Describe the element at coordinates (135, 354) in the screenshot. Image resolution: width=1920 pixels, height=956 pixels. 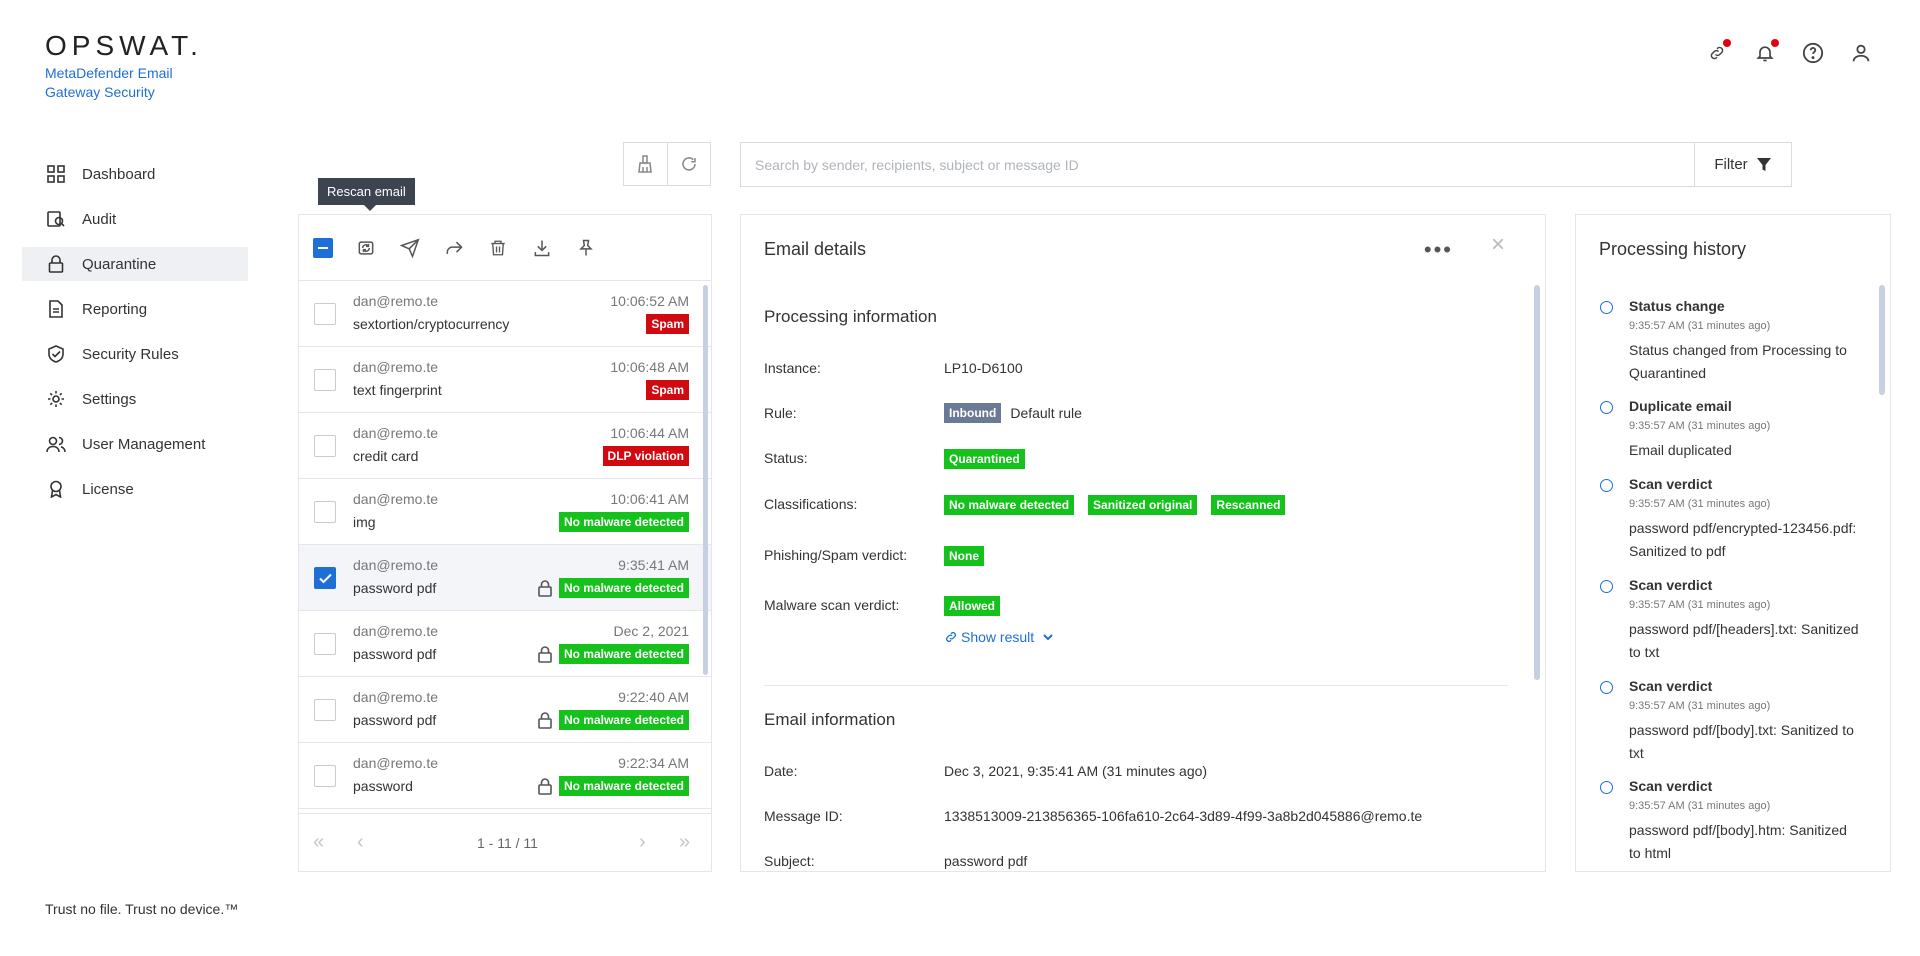
I see `sidebar-item-security-rules: Security Rules` at that location.